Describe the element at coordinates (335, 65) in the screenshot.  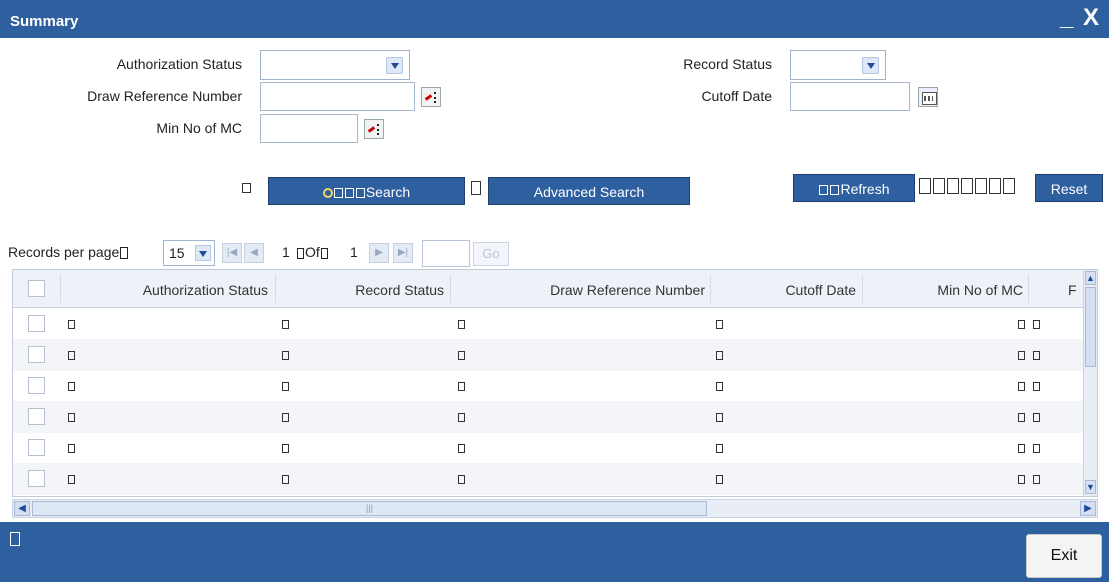
I see `authorization-status-select` at that location.